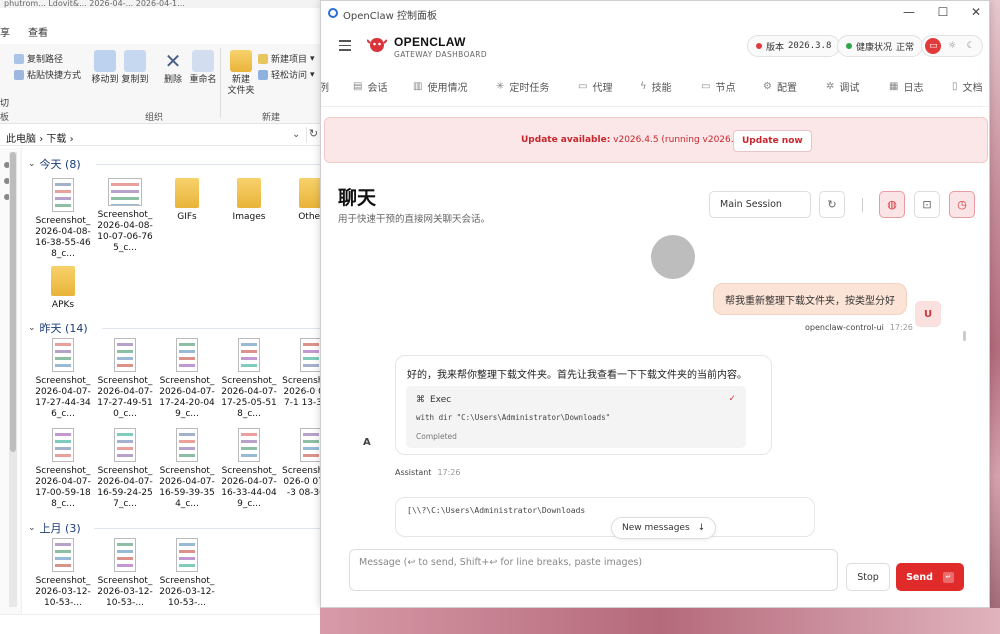  I want to click on delete-x-icon: ✕, so click(173, 61).